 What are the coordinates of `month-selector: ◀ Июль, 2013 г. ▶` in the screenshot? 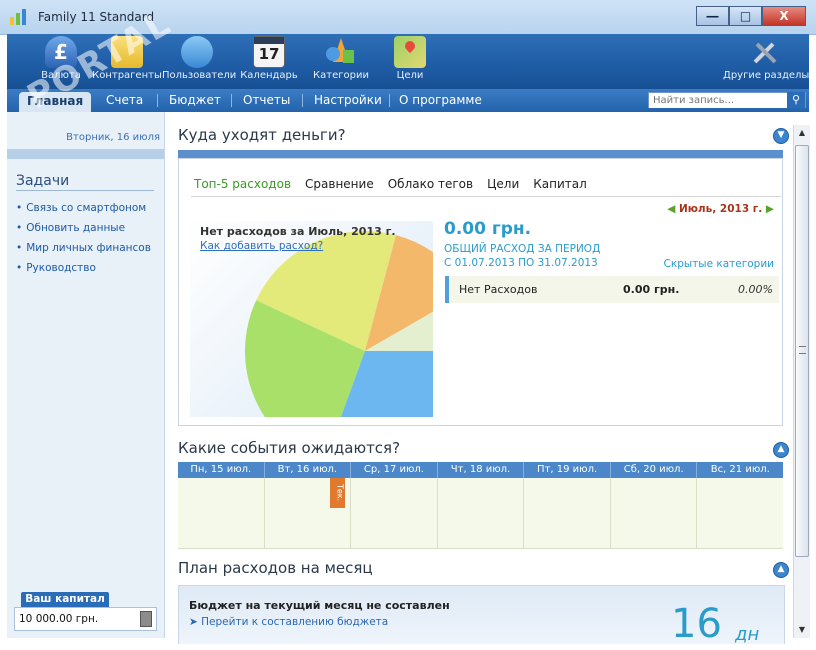 It's located at (720, 209).